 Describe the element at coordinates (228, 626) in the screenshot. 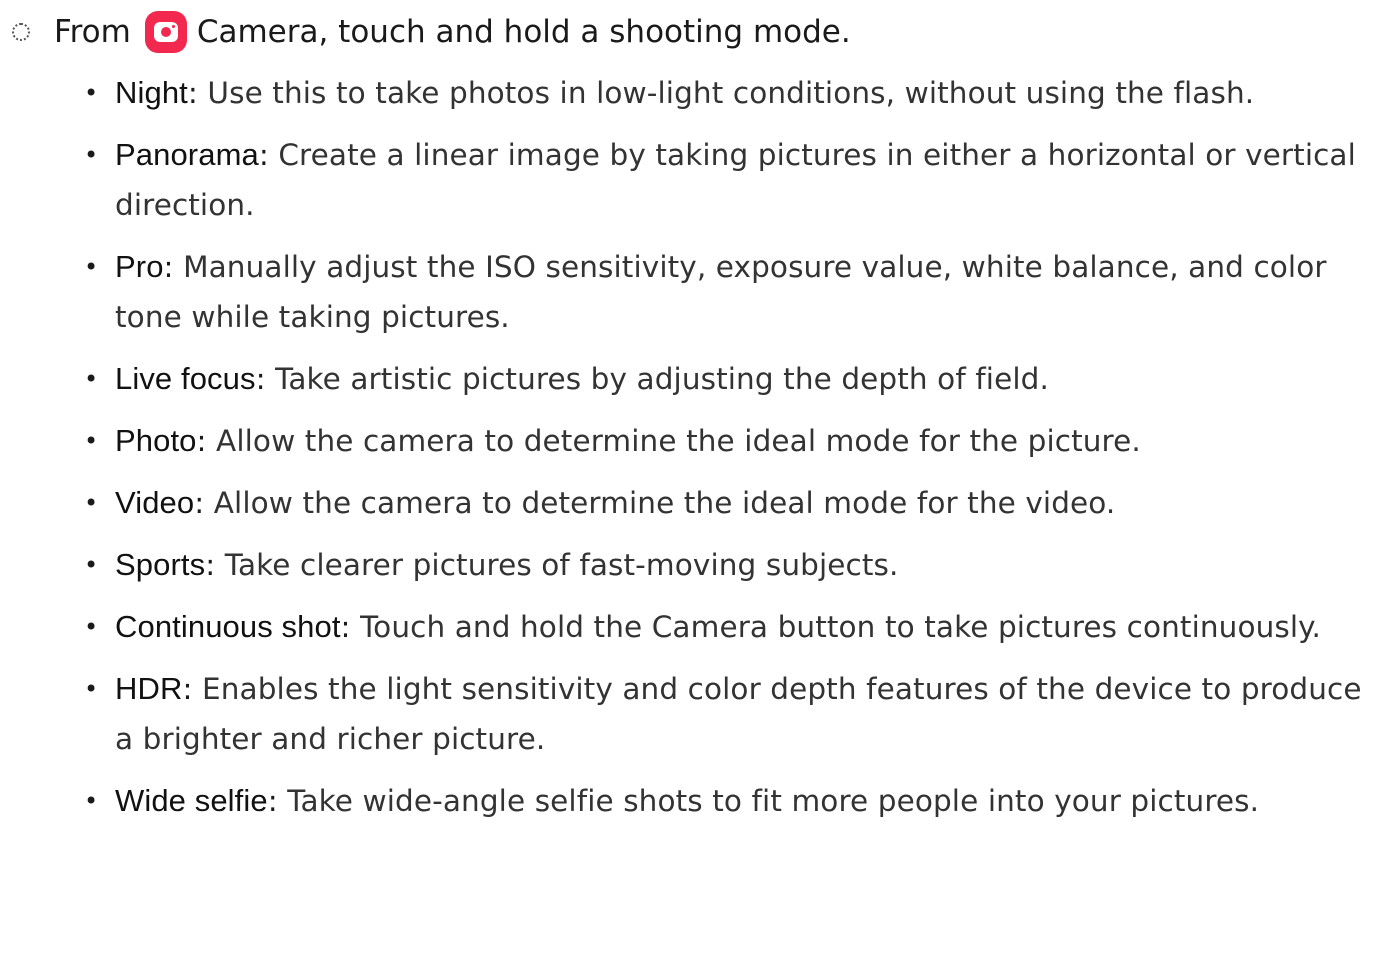

I see `mode-term: Continuous shot` at that location.